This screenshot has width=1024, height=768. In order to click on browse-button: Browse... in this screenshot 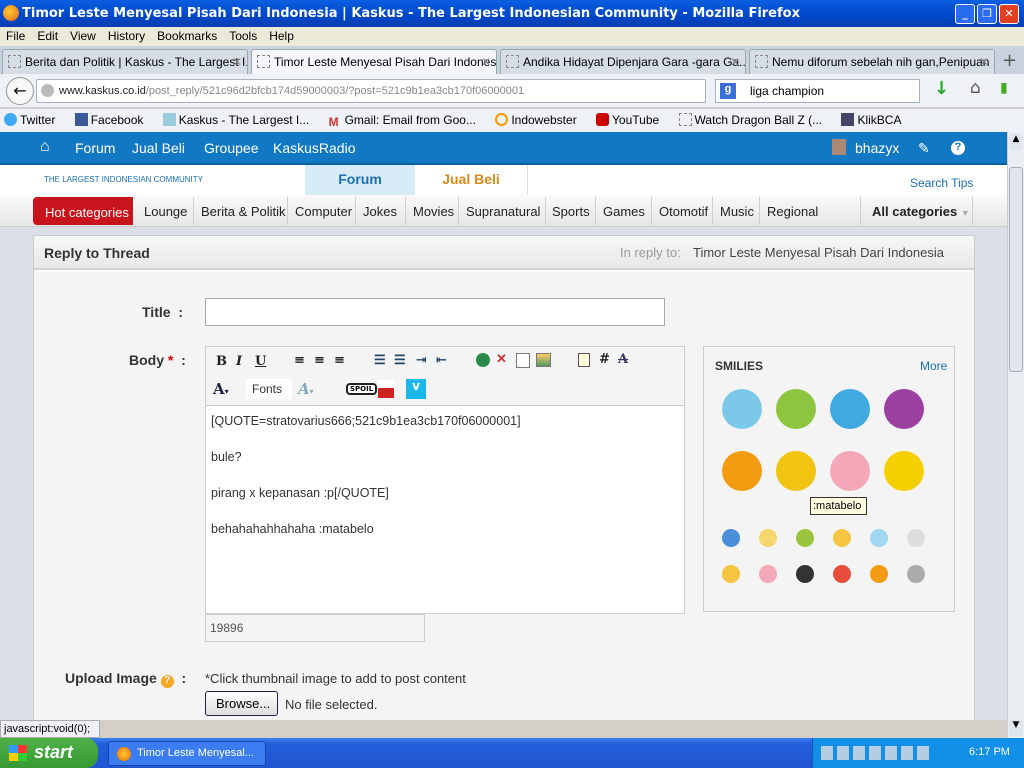, I will do `click(241, 703)`.